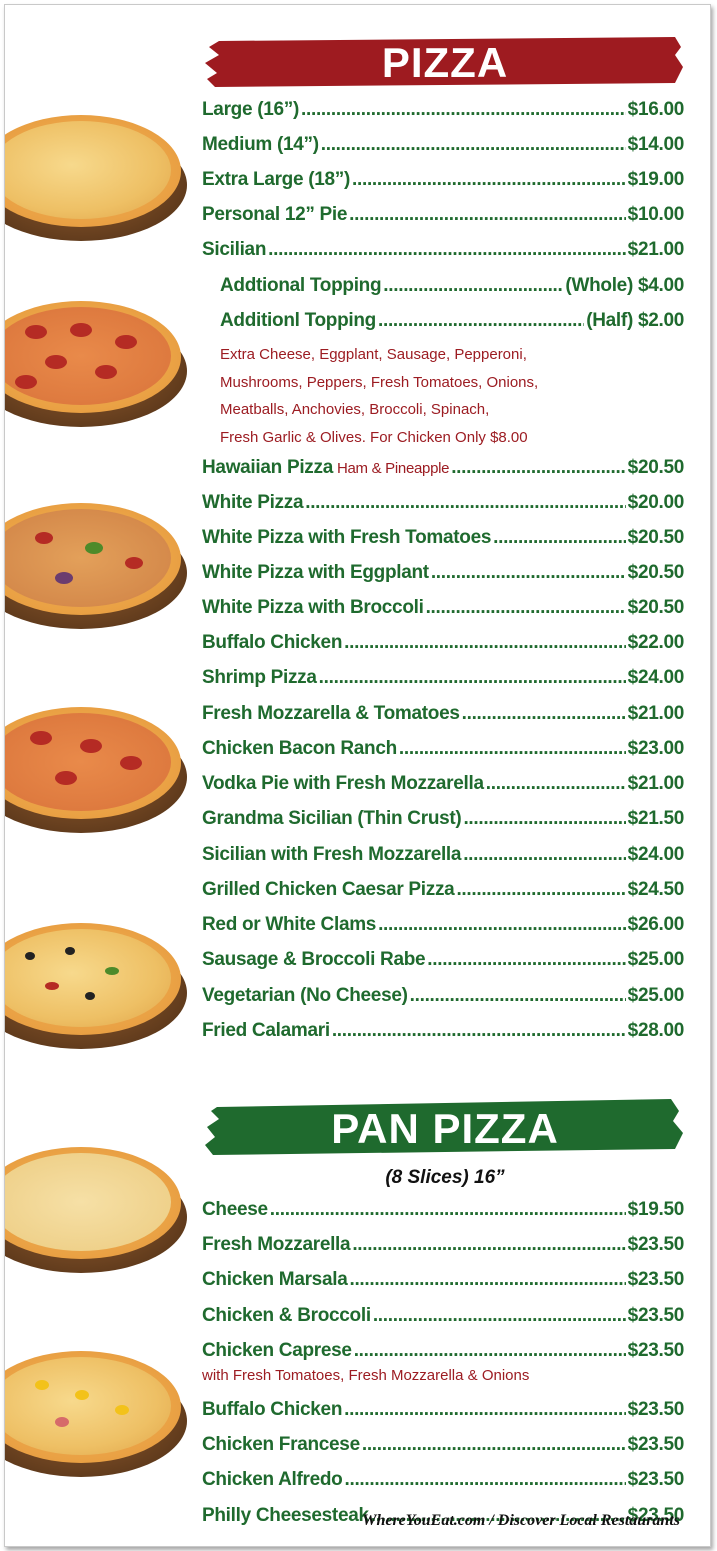 This screenshot has height=1551, width=717. What do you see at coordinates (97, 563) in the screenshot?
I see `pizza-image-supreme` at bounding box center [97, 563].